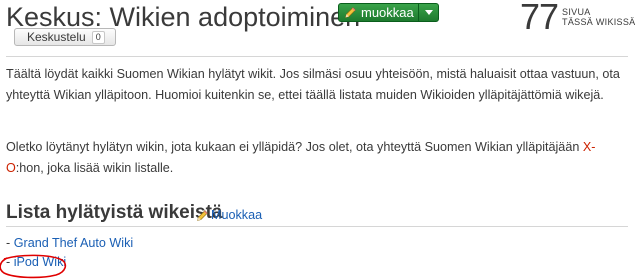 The height and width of the screenshot is (280, 640). I want to click on chevron-down-icon, so click(428, 12).